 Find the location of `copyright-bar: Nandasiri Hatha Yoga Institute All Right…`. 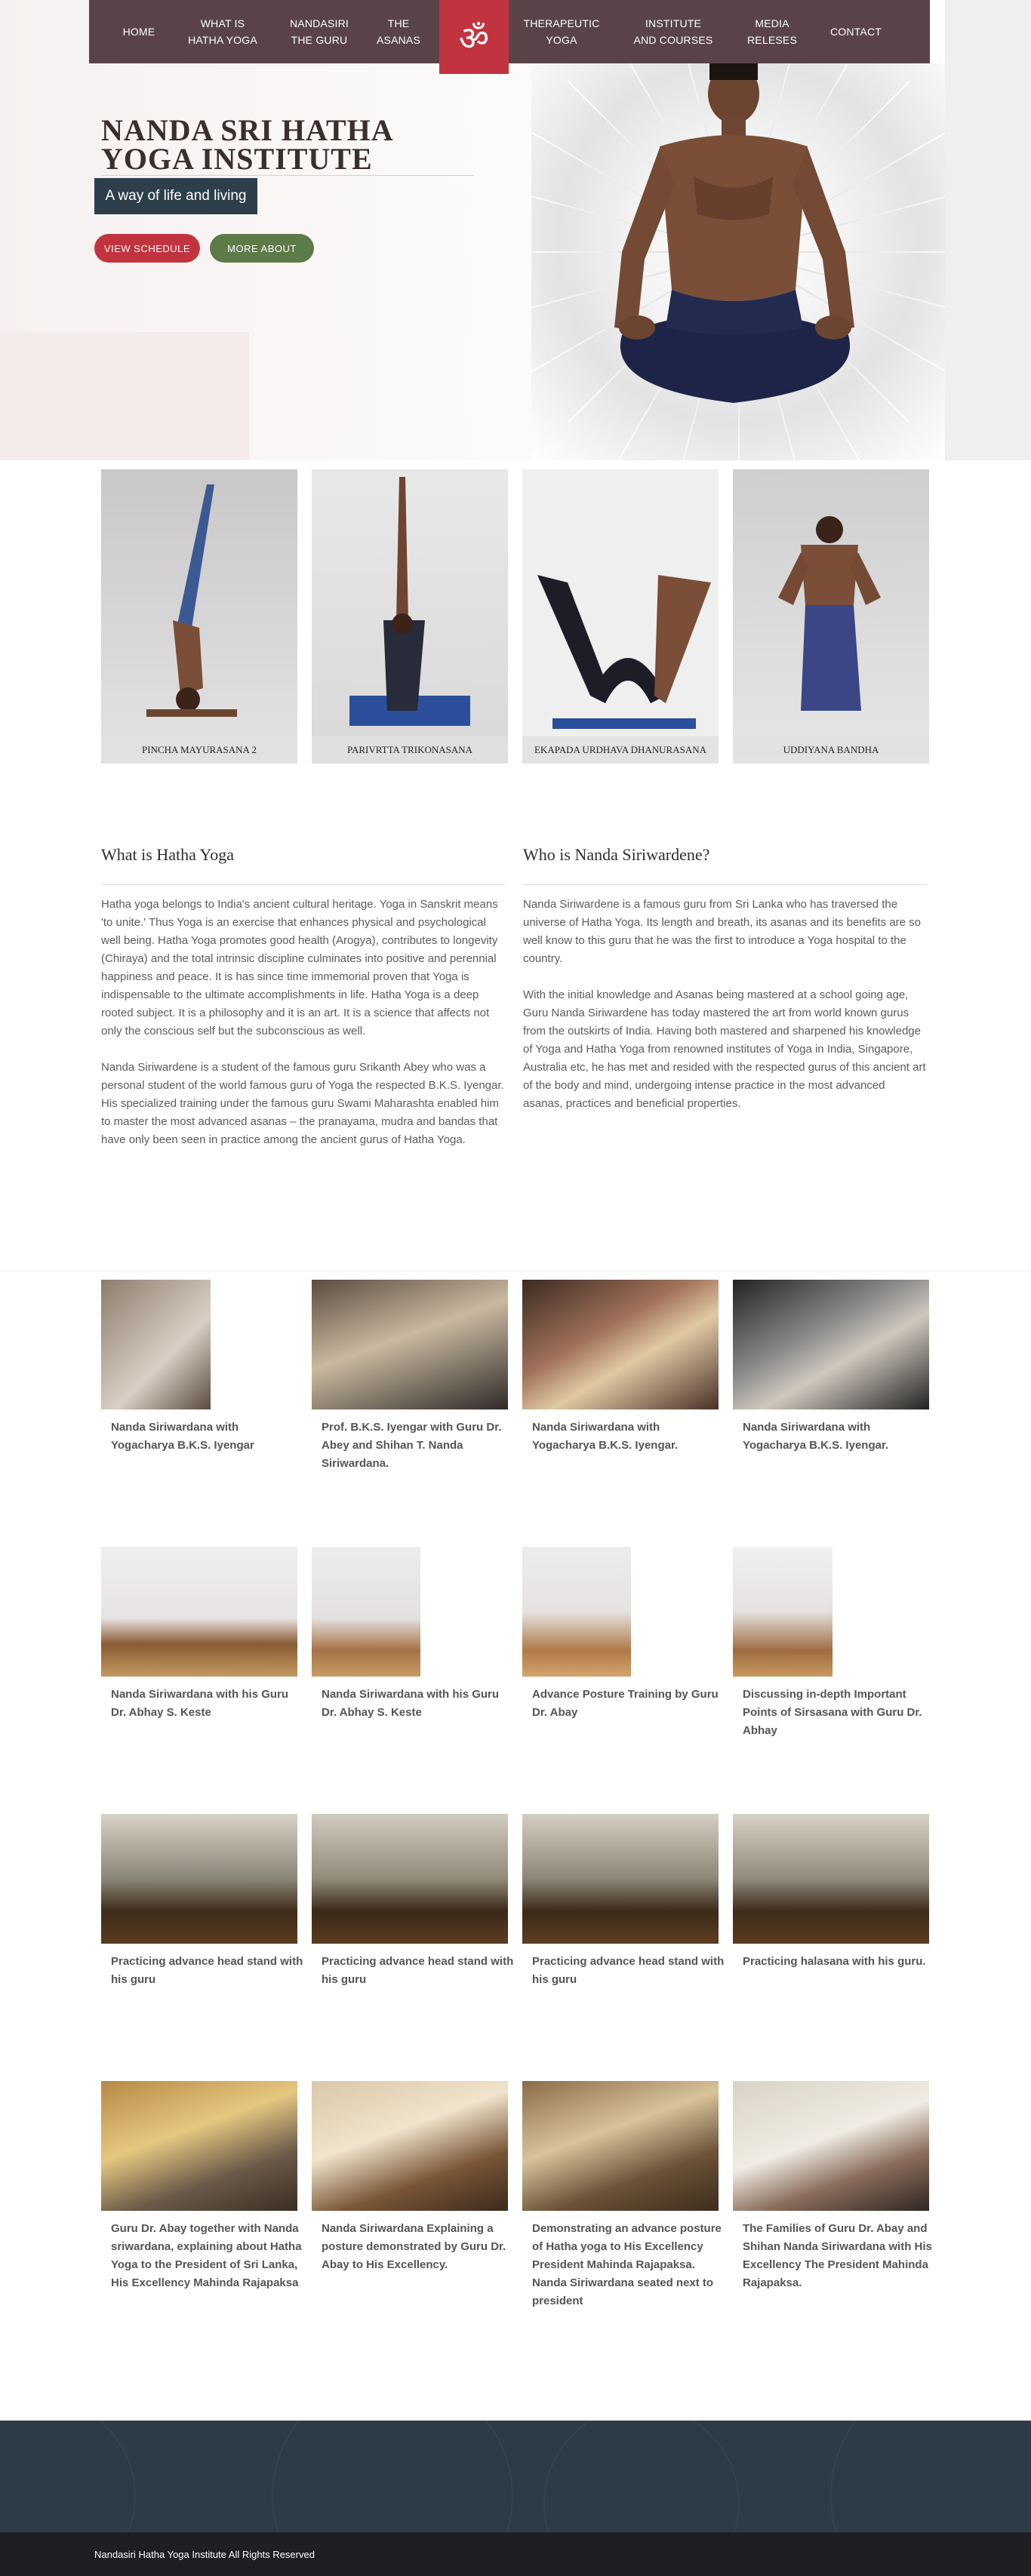

copyright-bar: Nandasiri Hatha Yoga Institute All Right… is located at coordinates (515, 2554).